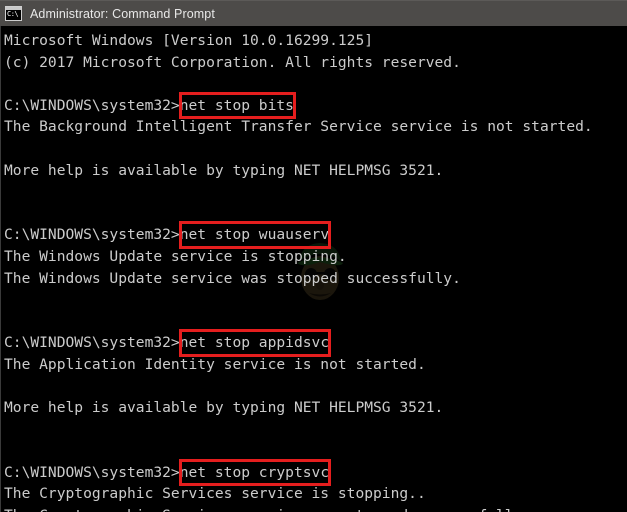  What do you see at coordinates (315, 105) in the screenshot?
I see `console-command-line: C:\WINDOWS\system32>net stop bits` at bounding box center [315, 105].